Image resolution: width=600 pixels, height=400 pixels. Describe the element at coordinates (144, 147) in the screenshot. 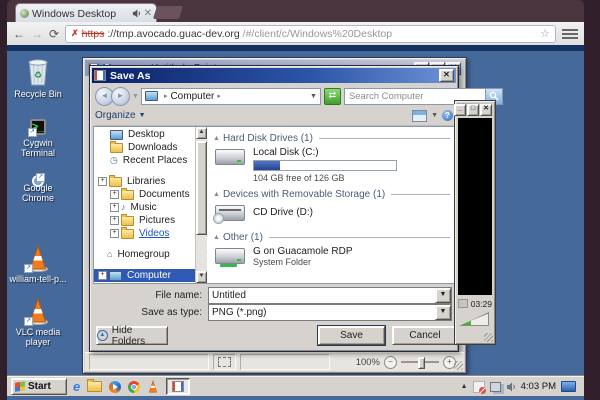

I see `tree-item-downloads: Downloads` at that location.